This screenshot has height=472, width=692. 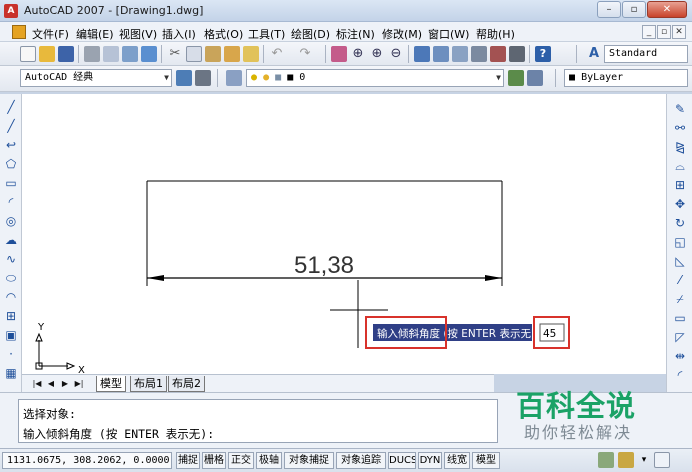 I want to click on scale-icon: ◱, so click(x=680, y=242).